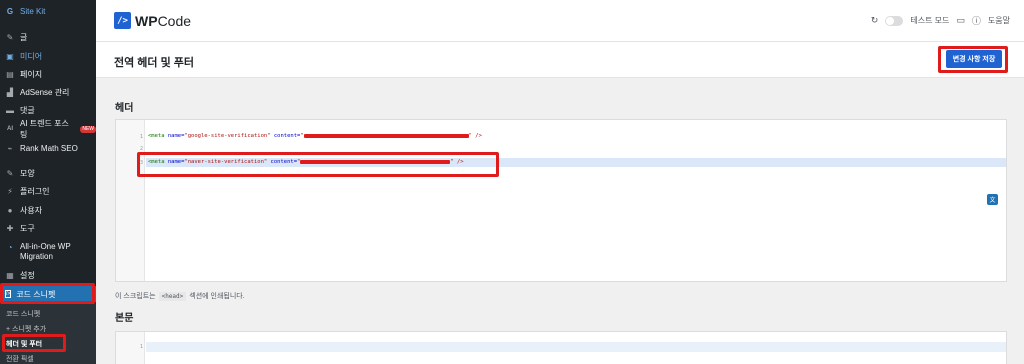 The width and height of the screenshot is (1024, 364). I want to click on test-mode-toggle, so click(894, 20).